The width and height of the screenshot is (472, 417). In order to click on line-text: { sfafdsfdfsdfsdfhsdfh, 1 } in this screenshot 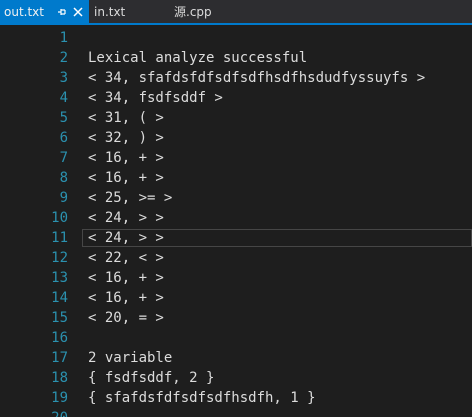, I will do `click(202, 398)`.